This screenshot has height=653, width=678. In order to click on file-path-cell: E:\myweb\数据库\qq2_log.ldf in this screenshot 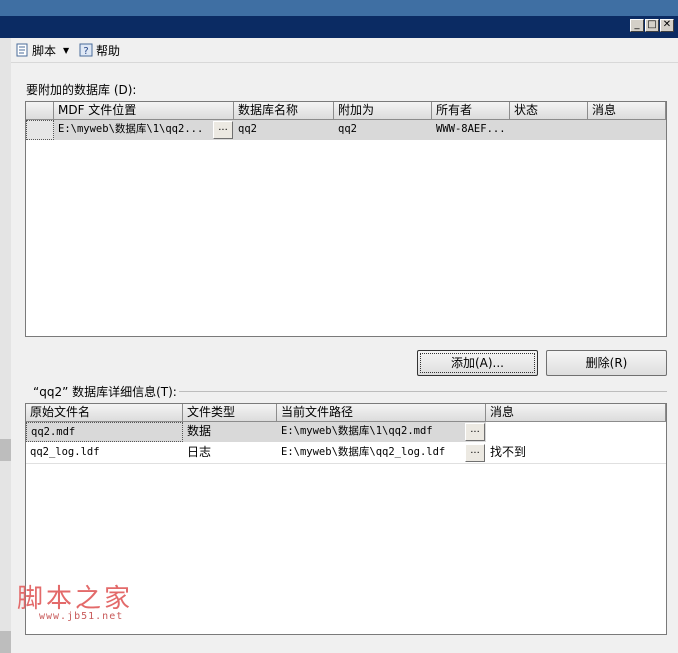, I will do `click(370, 453)`.